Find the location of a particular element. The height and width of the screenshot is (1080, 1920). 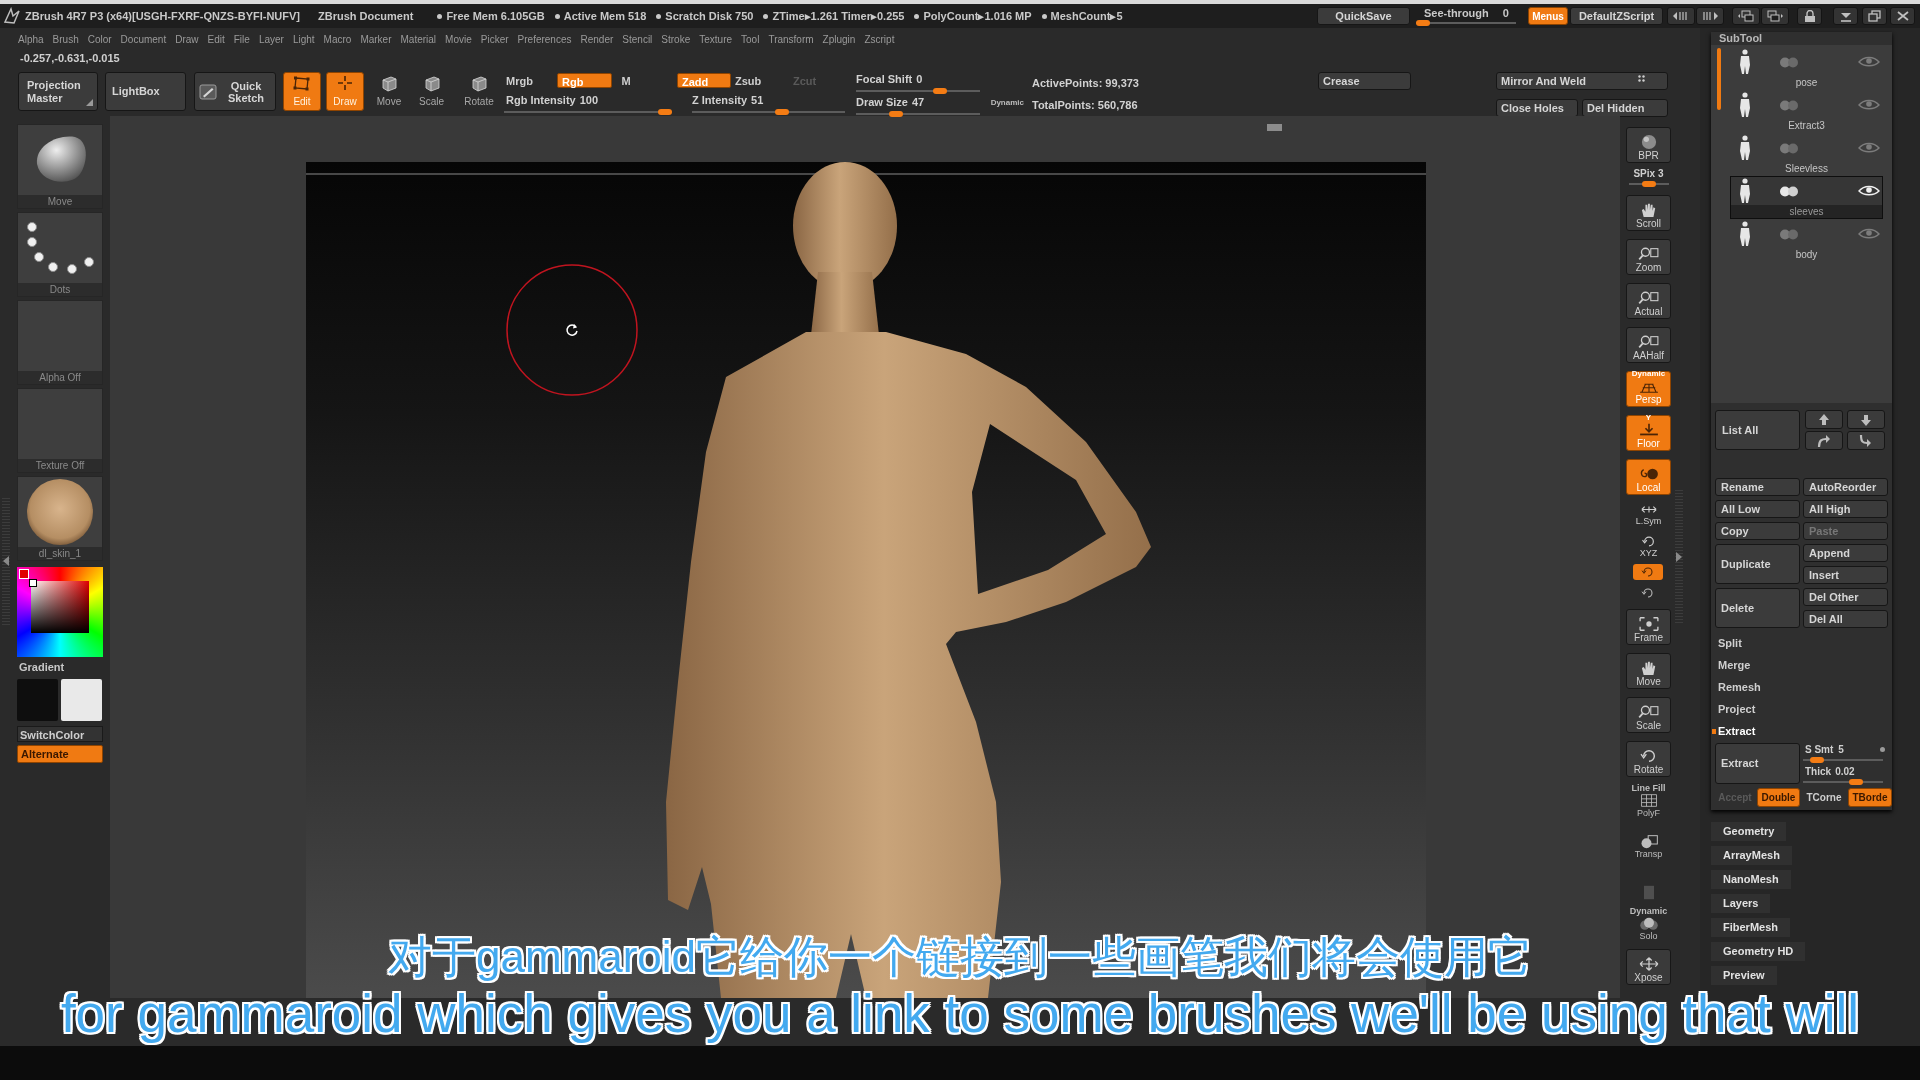

menu-item: File is located at coordinates (241, 39).